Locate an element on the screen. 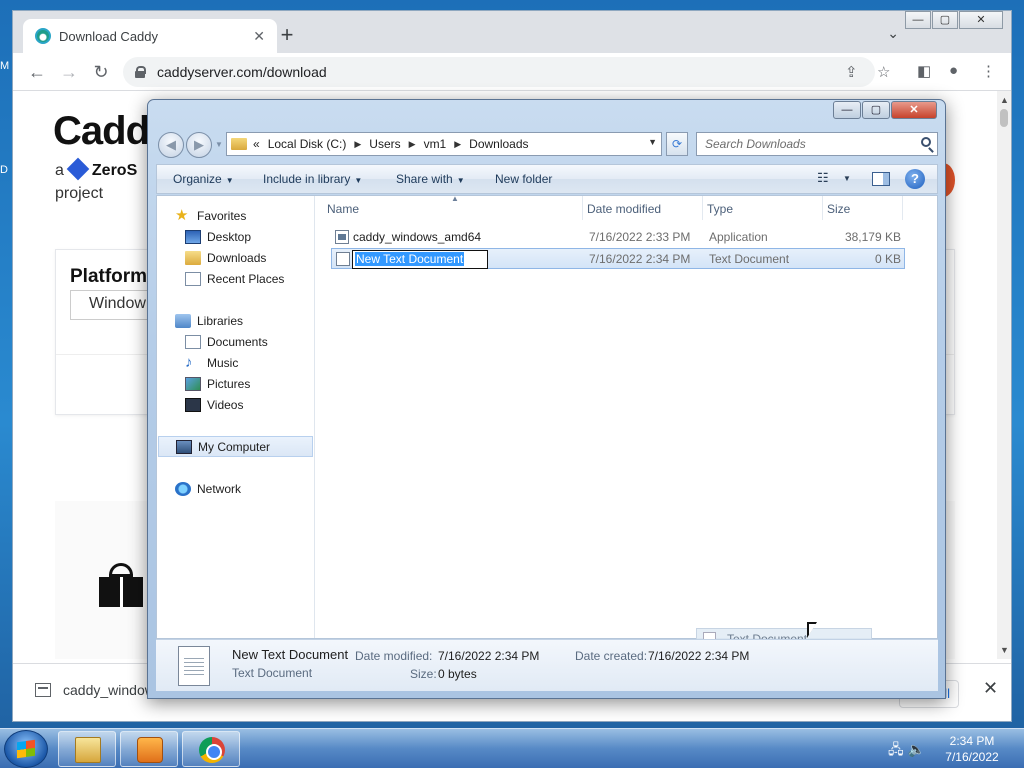 Image resolution: width=1024 pixels, height=768 pixels. preview-pane-icon is located at coordinates (881, 179).